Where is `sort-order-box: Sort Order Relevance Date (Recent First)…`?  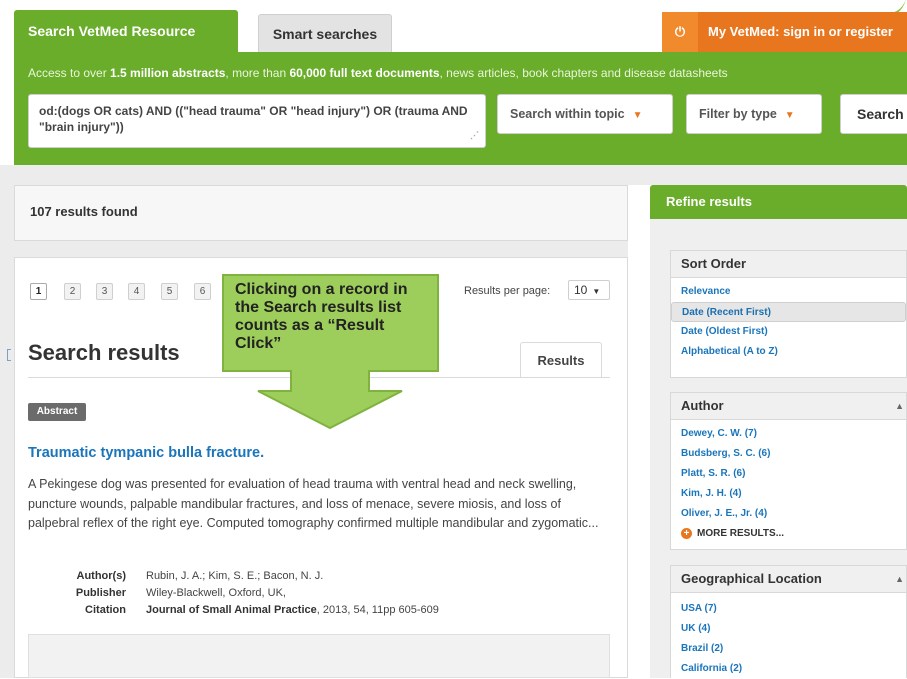
sort-order-box: Sort Order Relevance Date (Recent First)… is located at coordinates (788, 314).